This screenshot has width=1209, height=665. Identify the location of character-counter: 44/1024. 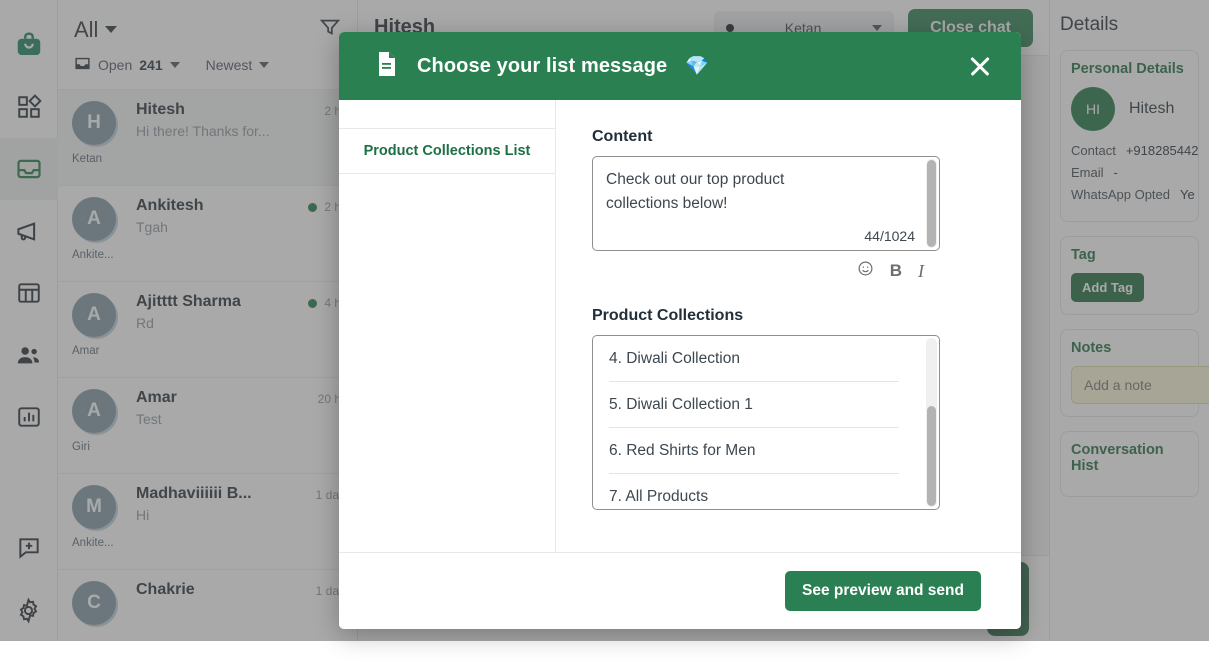
(889, 236).